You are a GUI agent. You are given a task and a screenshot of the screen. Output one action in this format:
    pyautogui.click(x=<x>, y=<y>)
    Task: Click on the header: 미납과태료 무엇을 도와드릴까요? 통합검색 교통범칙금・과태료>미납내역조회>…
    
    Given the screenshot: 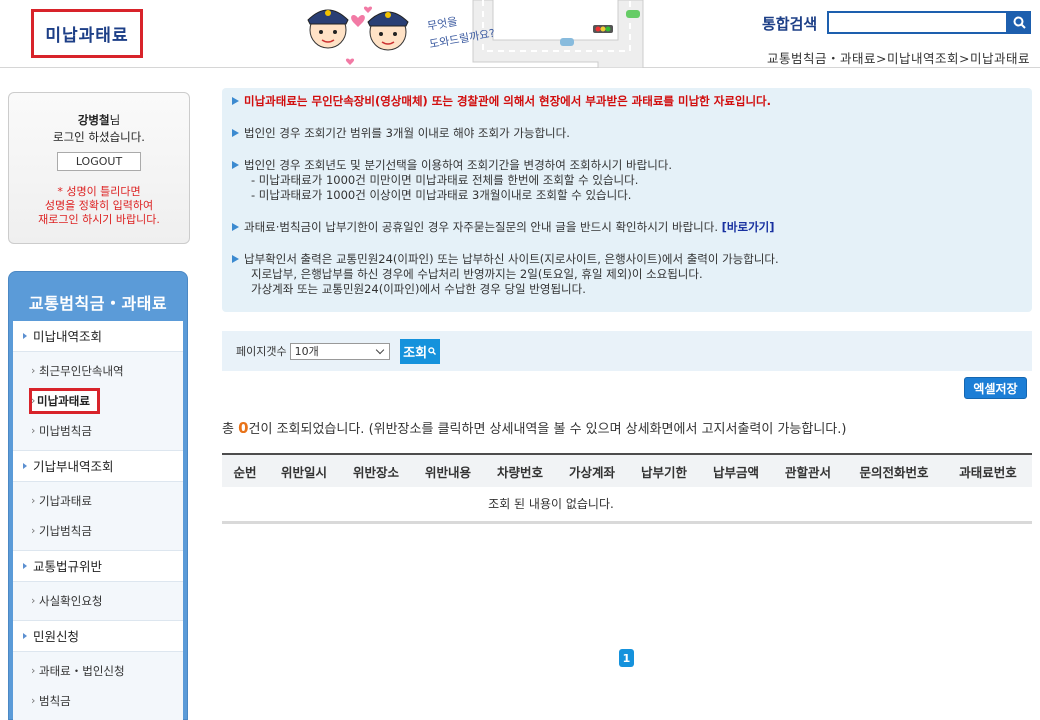 What is the action you would take?
    pyautogui.click(x=520, y=34)
    